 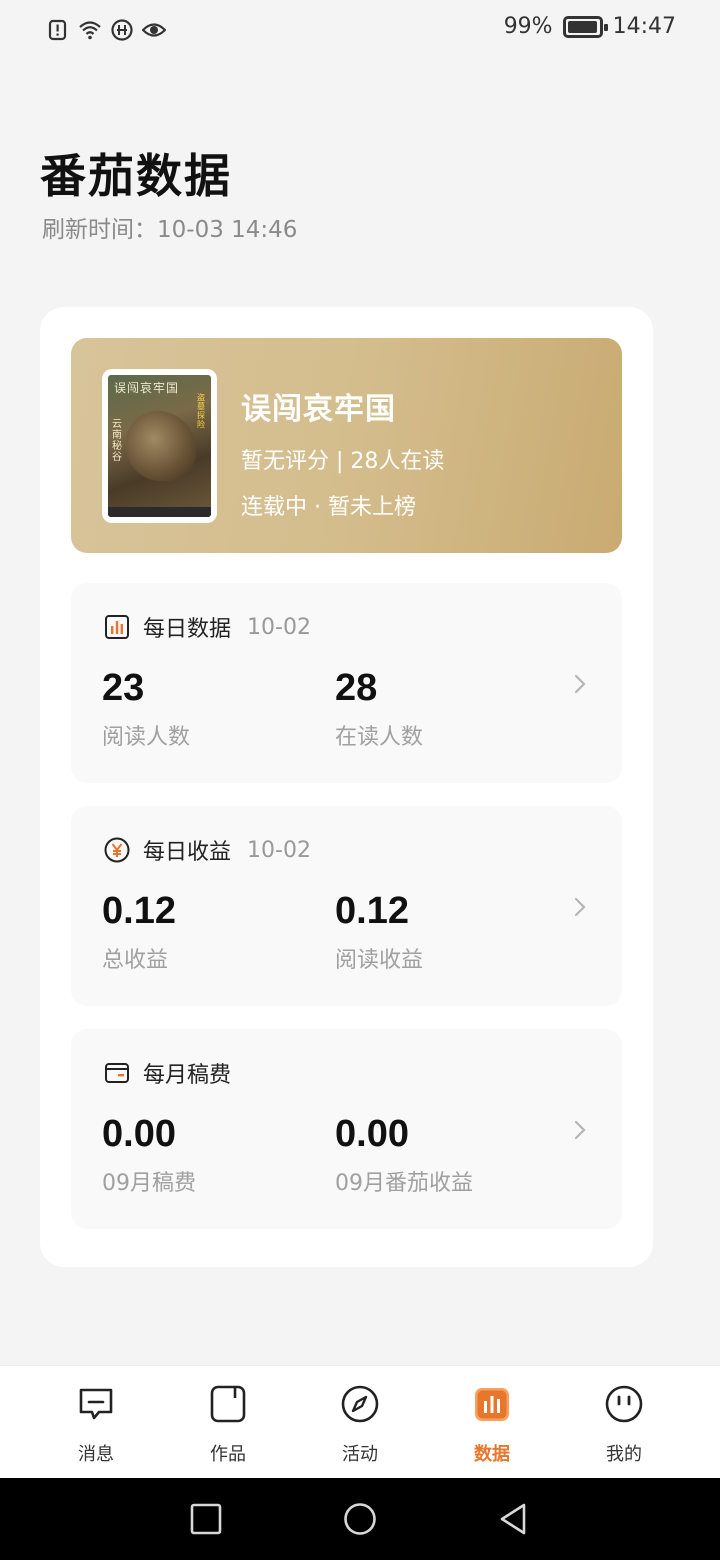 What do you see at coordinates (117, 441) in the screenshot?
I see `cover-subtitle: 云南秘谷` at bounding box center [117, 441].